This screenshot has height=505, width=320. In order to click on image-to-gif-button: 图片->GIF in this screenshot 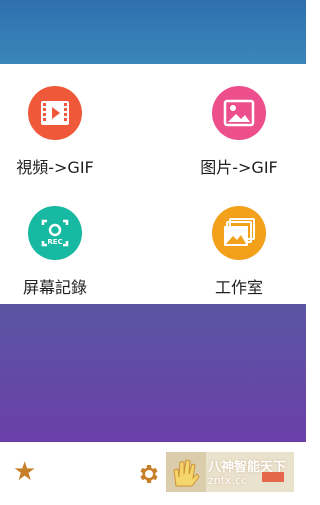, I will do `click(239, 132)`.